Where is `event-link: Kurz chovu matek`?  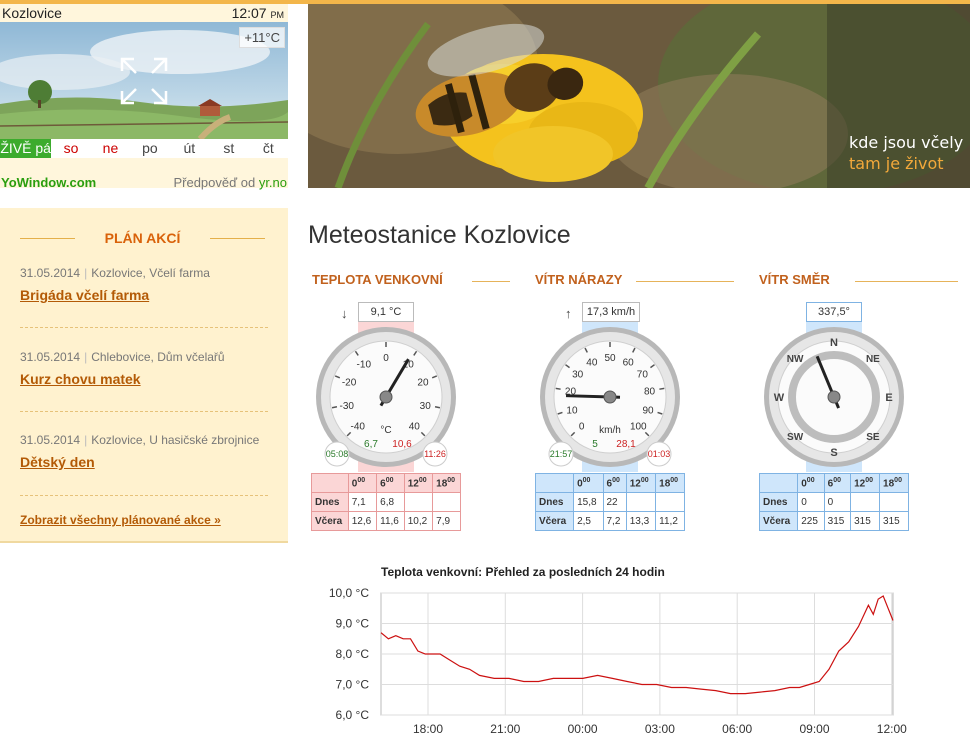 event-link: Kurz chovu matek is located at coordinates (144, 379).